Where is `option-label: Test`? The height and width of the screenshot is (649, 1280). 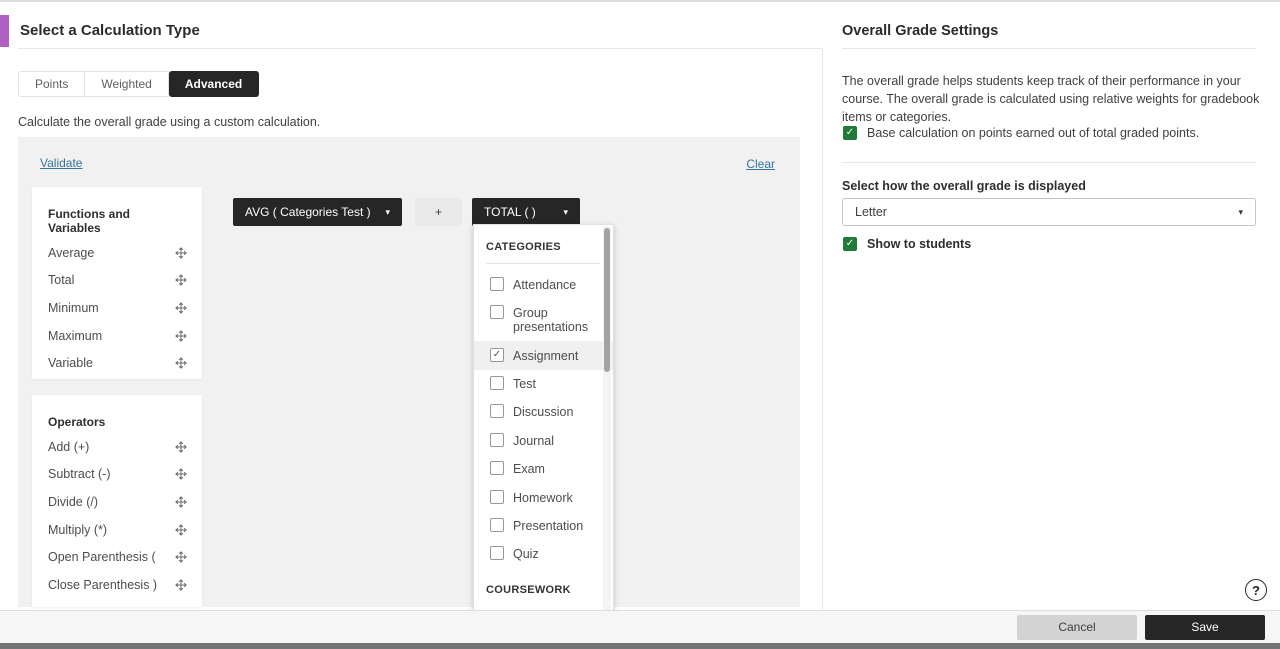
option-label: Test is located at coordinates (524, 384).